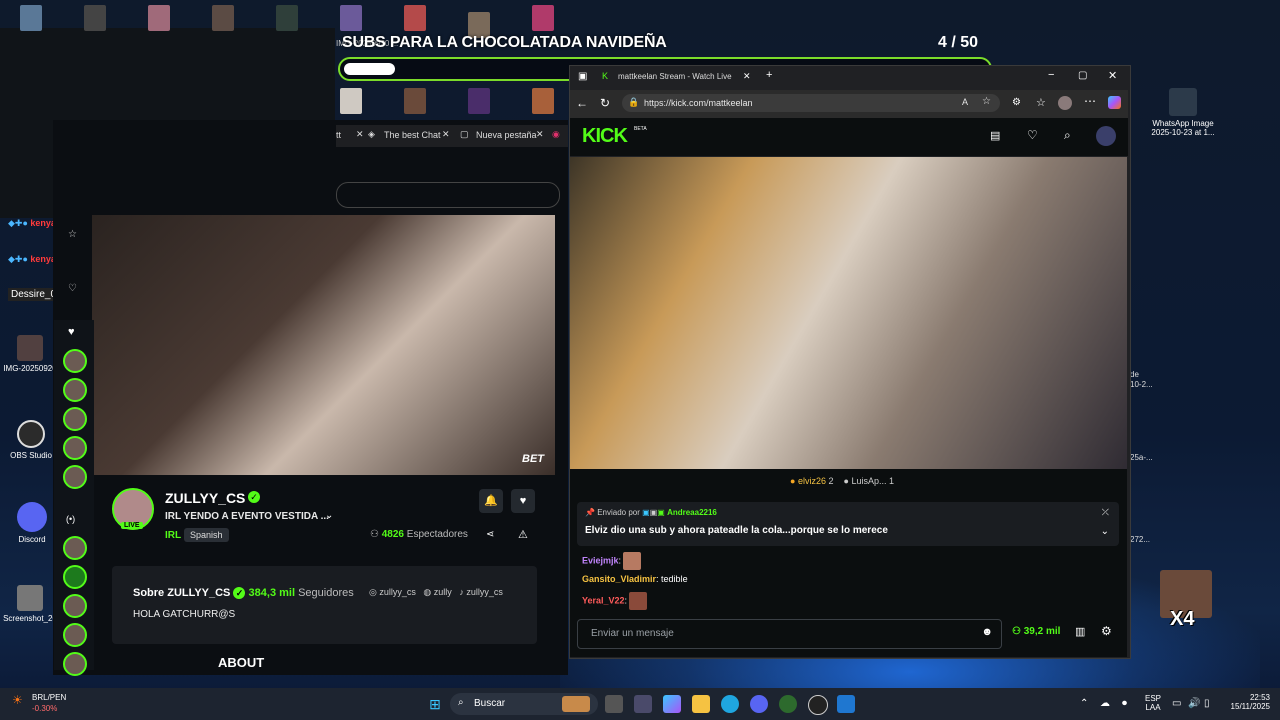 This screenshot has width=1280, height=720. What do you see at coordinates (1016, 102) in the screenshot?
I see `extensions-icon: ⚙` at bounding box center [1016, 102].